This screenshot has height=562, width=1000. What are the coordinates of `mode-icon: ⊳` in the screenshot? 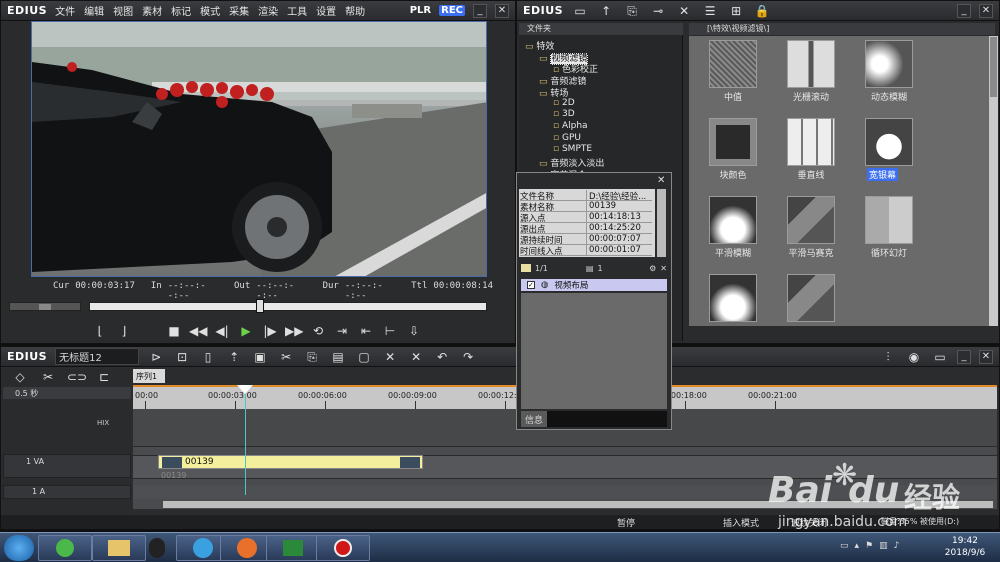 It's located at (156, 357).